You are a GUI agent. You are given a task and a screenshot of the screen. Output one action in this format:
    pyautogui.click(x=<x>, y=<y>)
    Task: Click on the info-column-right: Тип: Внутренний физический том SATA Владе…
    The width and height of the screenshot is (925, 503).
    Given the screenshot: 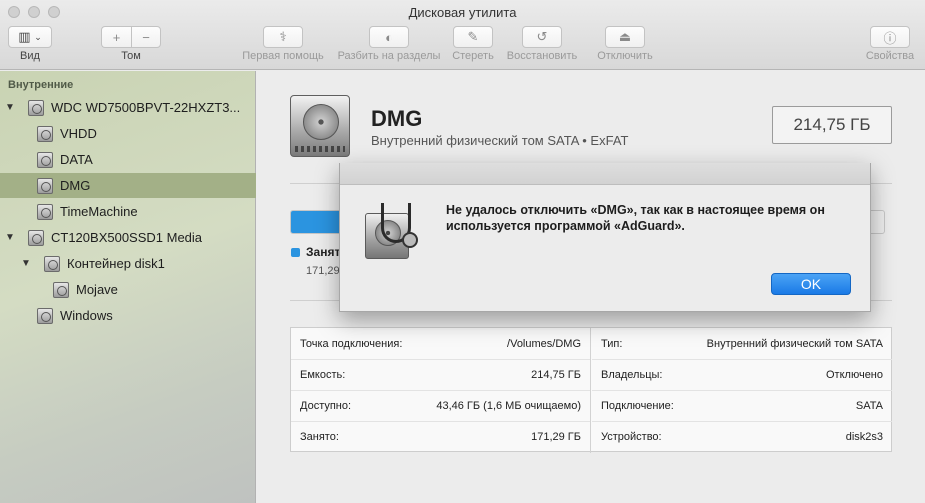 What is the action you would take?
    pyautogui.click(x=742, y=390)
    